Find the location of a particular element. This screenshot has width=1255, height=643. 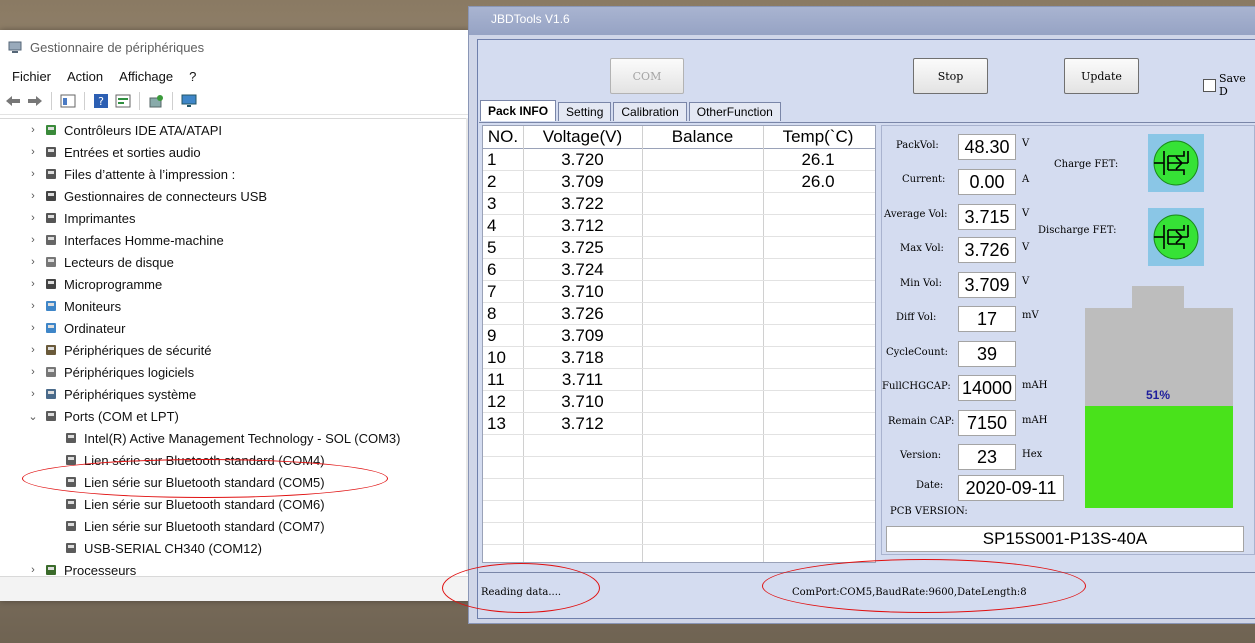

header-balance: Balance is located at coordinates (702, 136).